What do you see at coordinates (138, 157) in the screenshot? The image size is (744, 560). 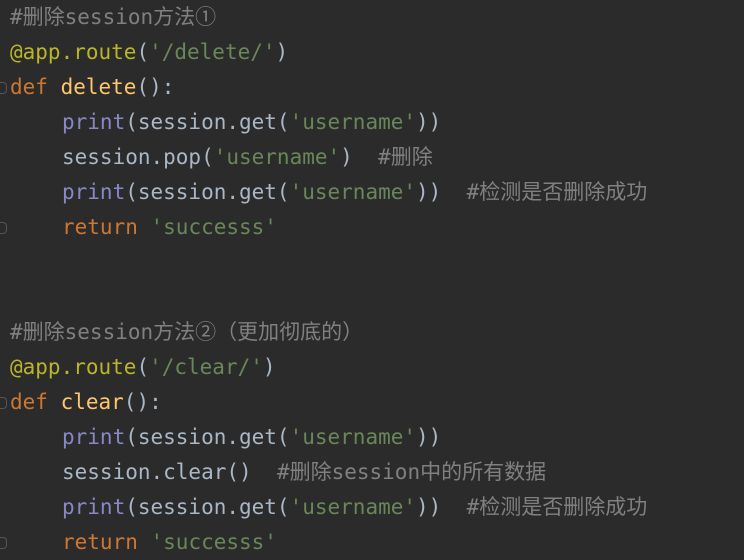 I see `code-text: session.pop(` at bounding box center [138, 157].